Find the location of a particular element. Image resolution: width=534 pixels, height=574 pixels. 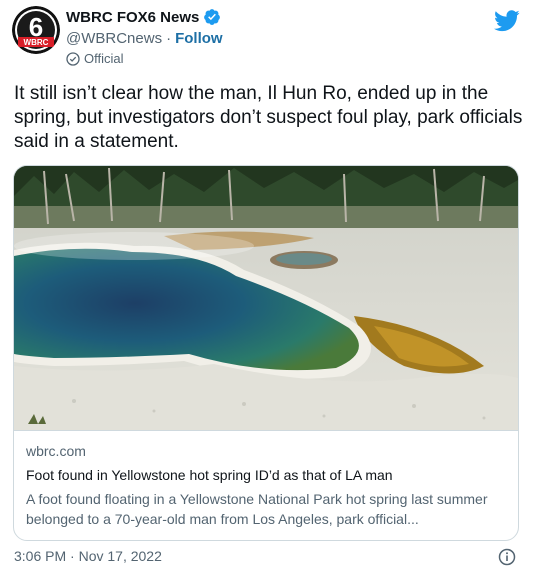

info-icon is located at coordinates (507, 557).